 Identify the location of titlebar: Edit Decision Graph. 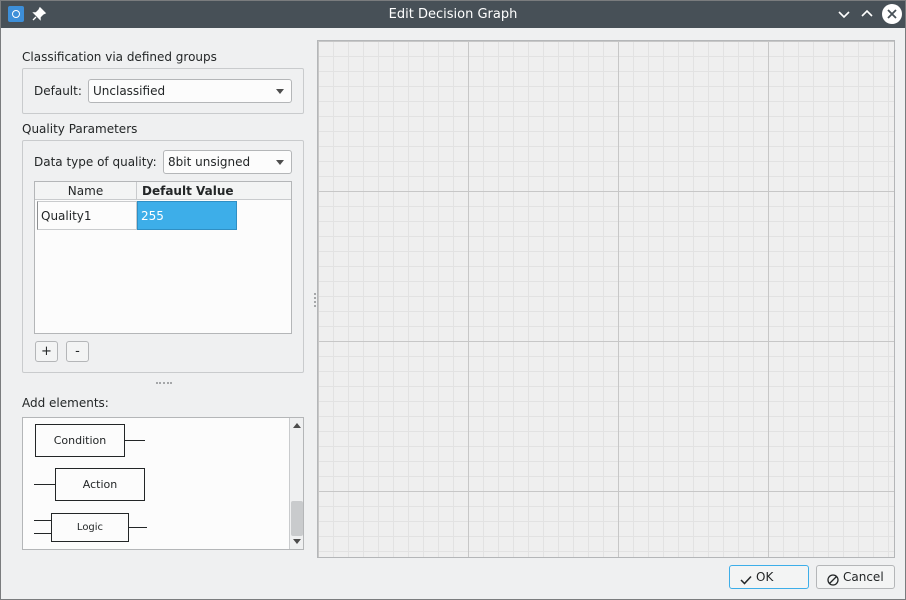
(453, 14).